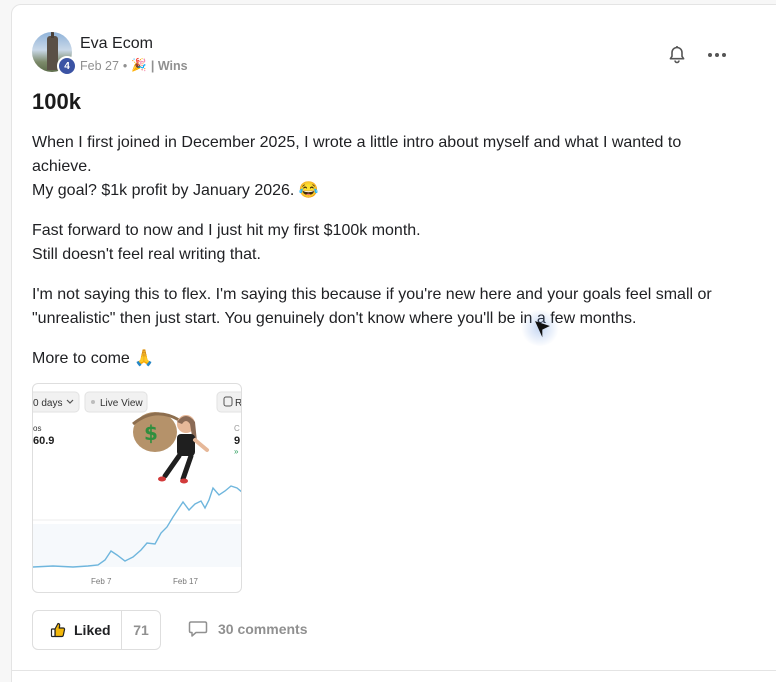  Describe the element at coordinates (170, 448) in the screenshot. I see `money-bag-sticker: $` at that location.